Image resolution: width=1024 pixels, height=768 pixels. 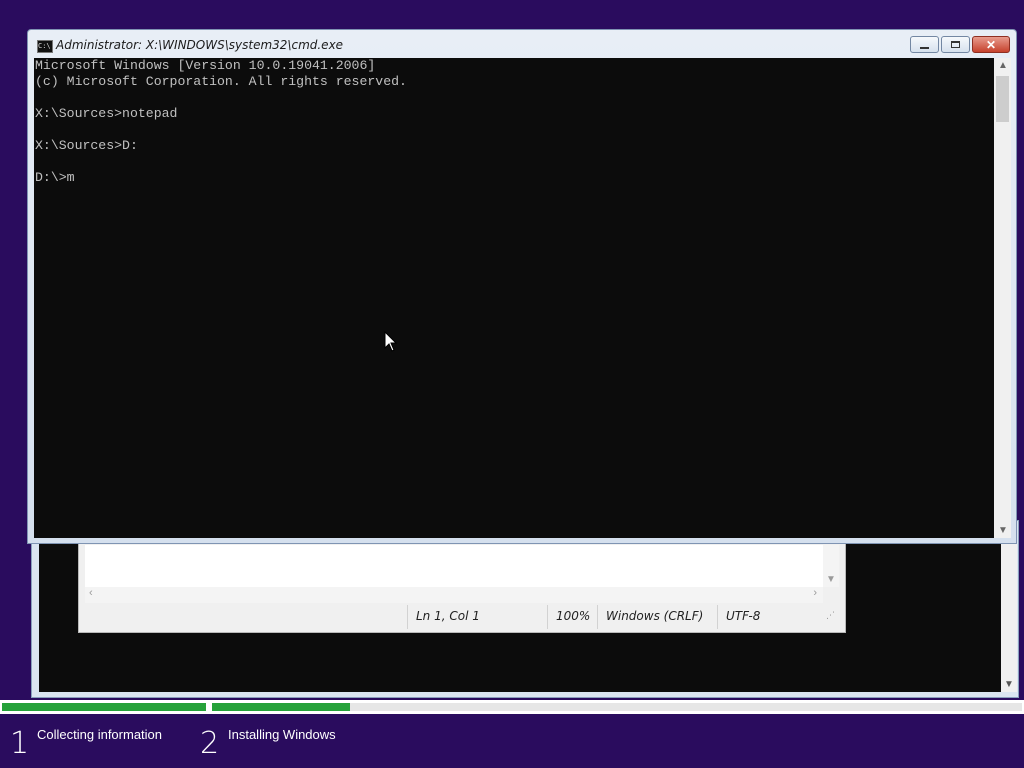 I want to click on background-vertical-scrollbar: ▼, so click(x=1009, y=616).